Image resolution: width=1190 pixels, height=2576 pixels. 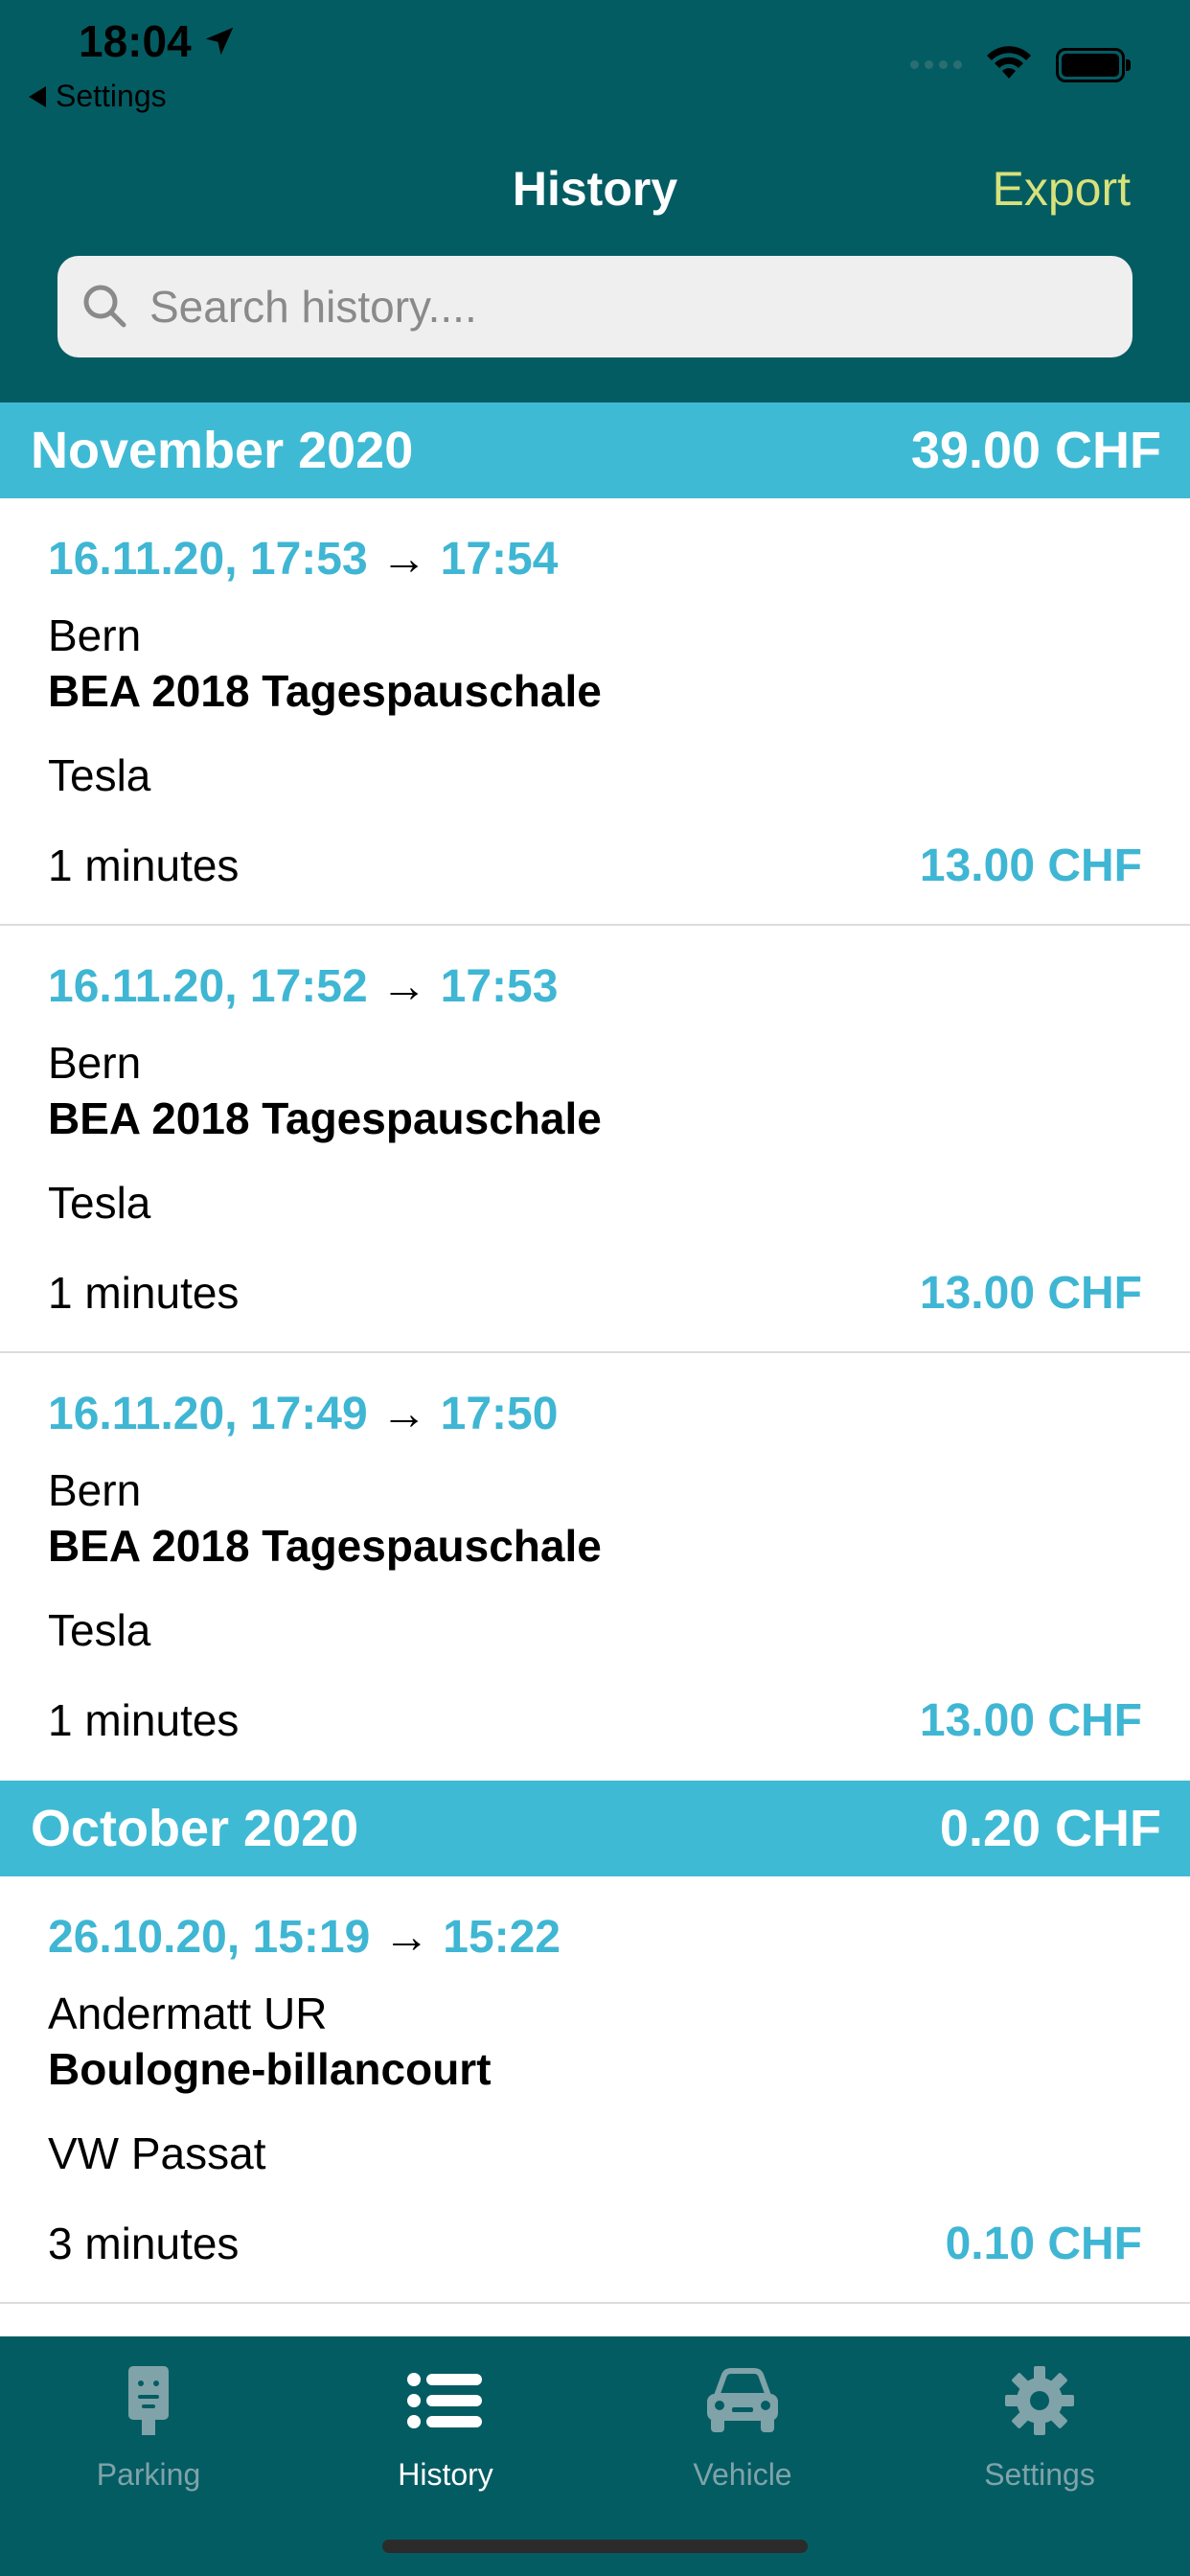 What do you see at coordinates (743, 2401) in the screenshot?
I see `car-icon` at bounding box center [743, 2401].